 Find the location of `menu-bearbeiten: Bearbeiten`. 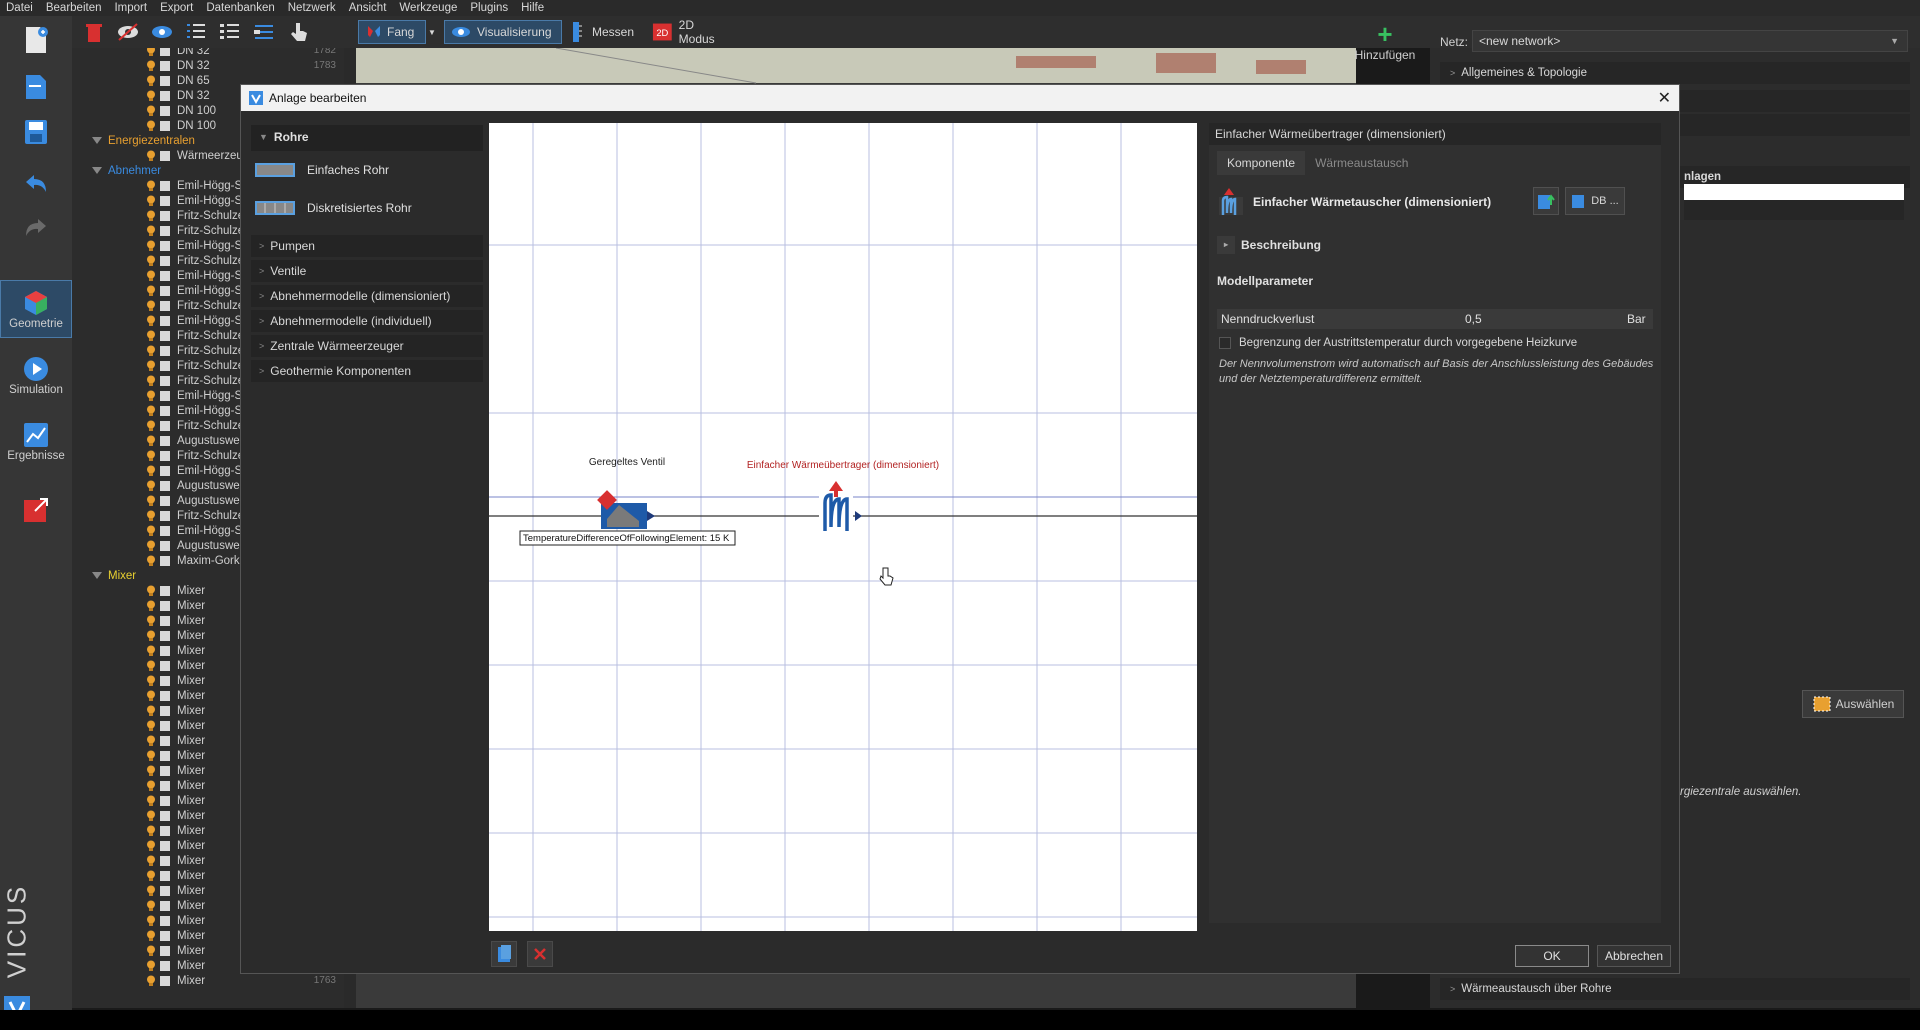

menu-bearbeiten: Bearbeiten is located at coordinates (74, 8).